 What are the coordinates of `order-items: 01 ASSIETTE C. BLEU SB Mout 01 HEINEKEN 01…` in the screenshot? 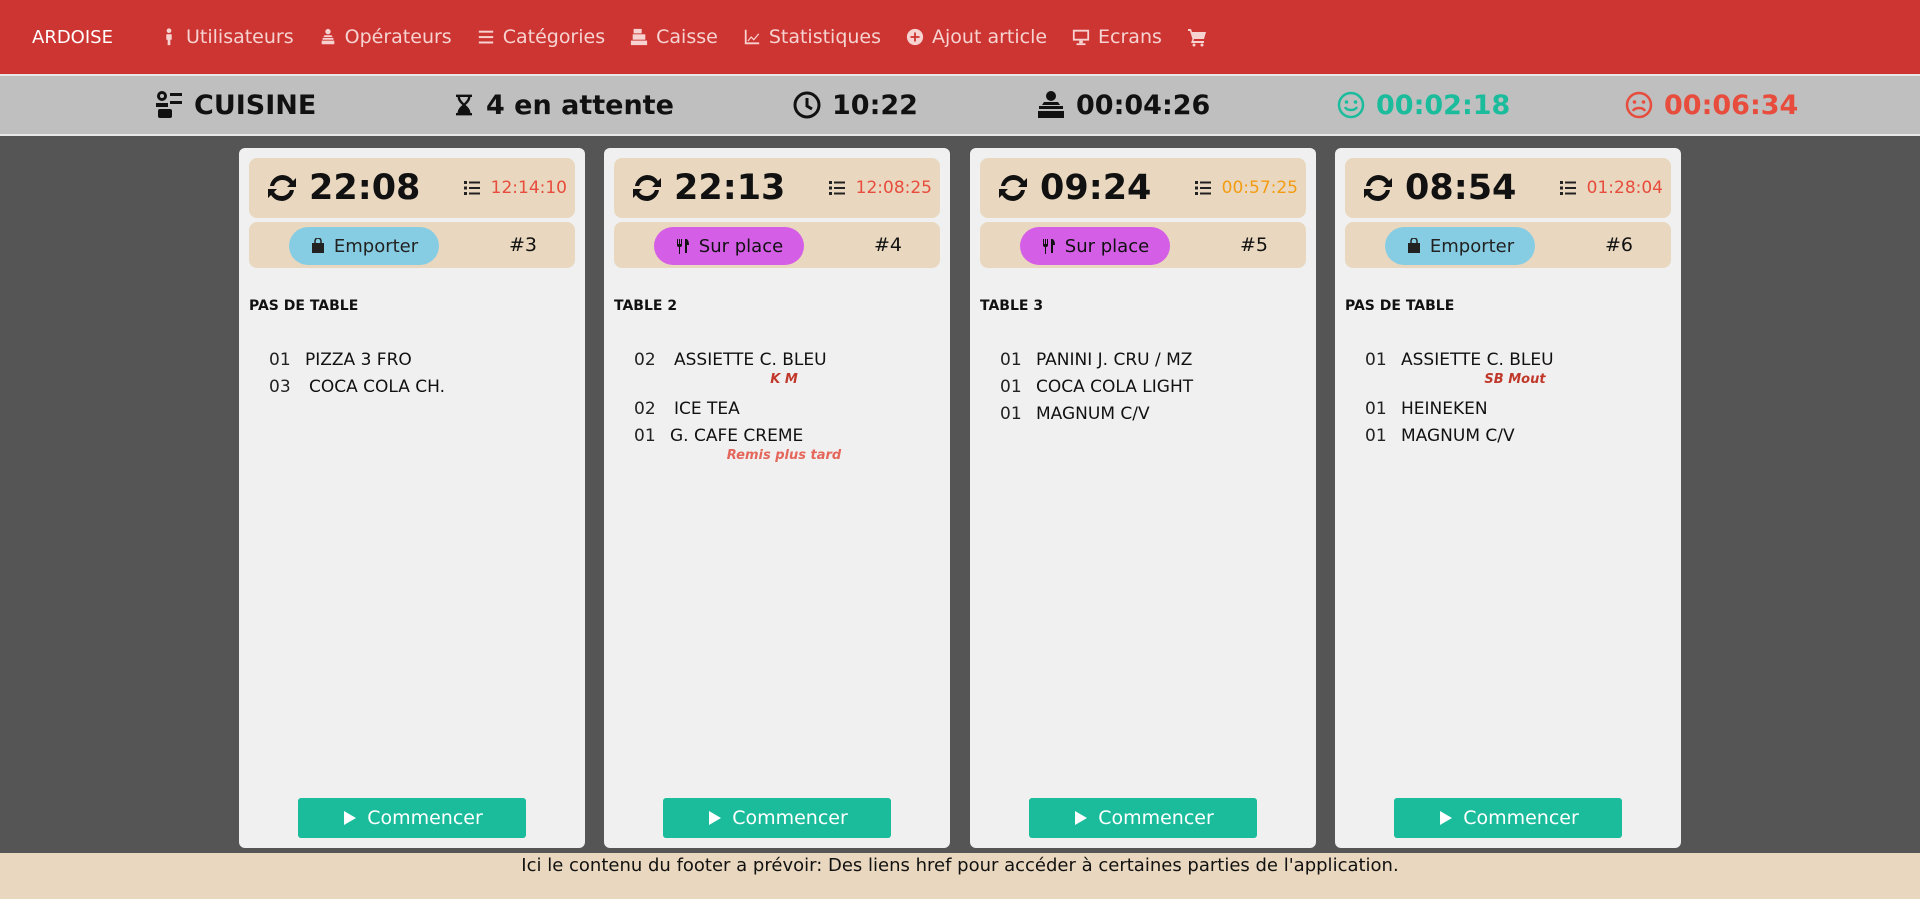 It's located at (1515, 397).